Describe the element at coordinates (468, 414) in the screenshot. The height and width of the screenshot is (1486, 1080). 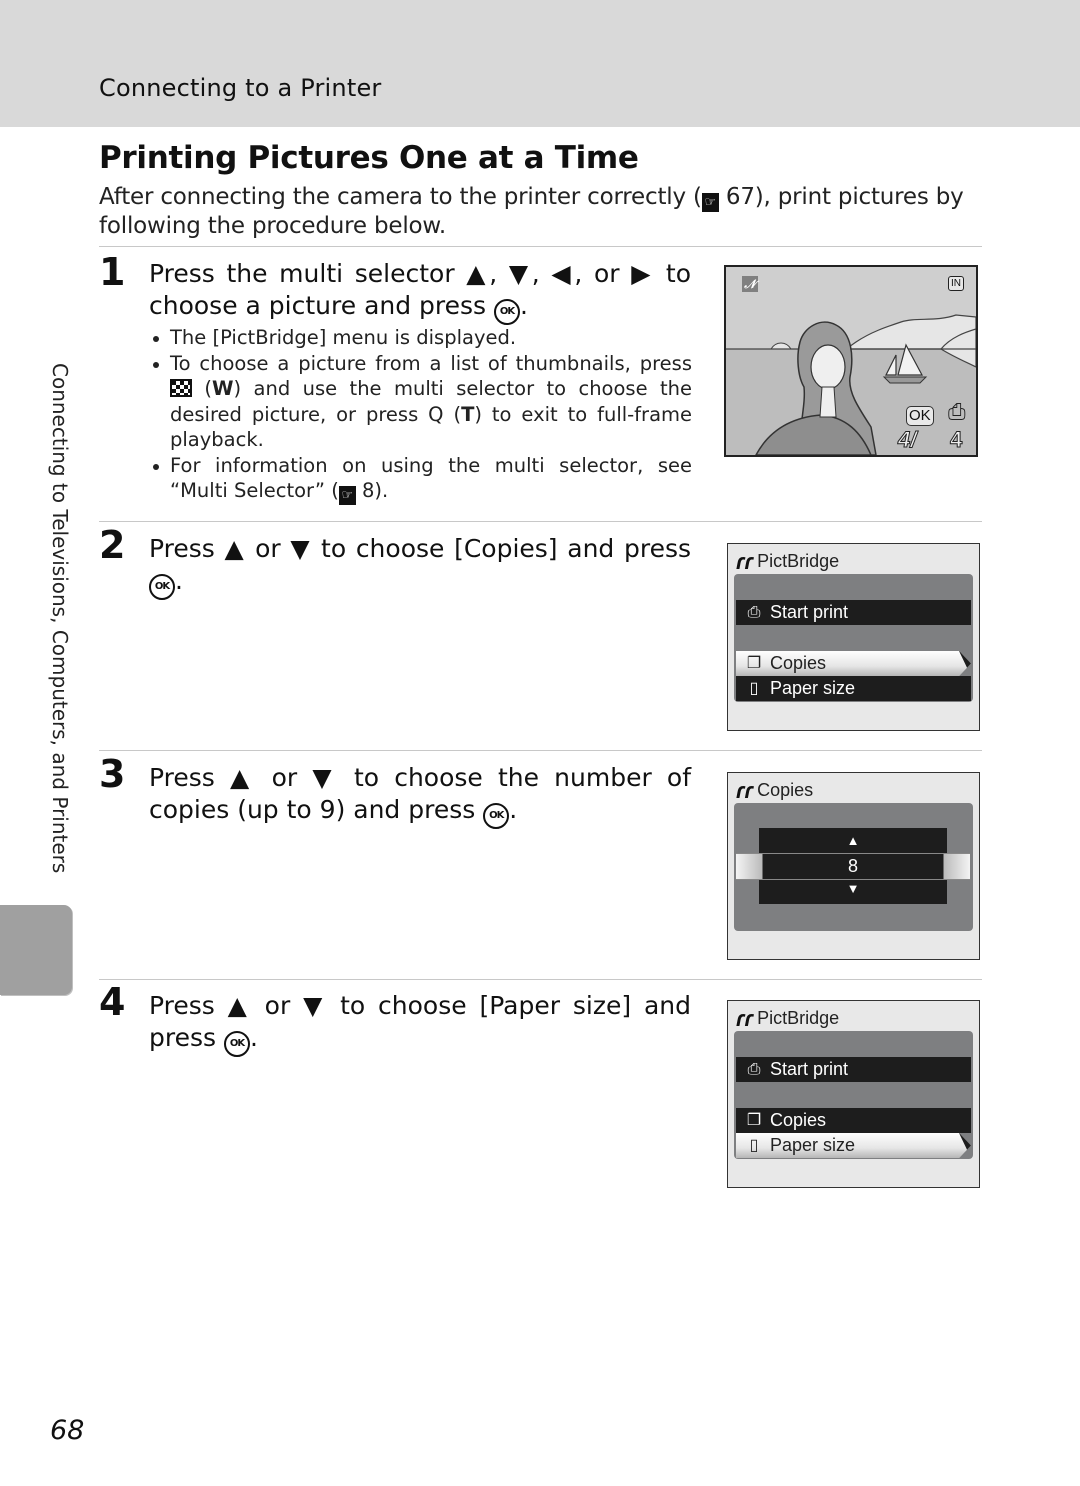
I see `zoom-t-key: T` at that location.